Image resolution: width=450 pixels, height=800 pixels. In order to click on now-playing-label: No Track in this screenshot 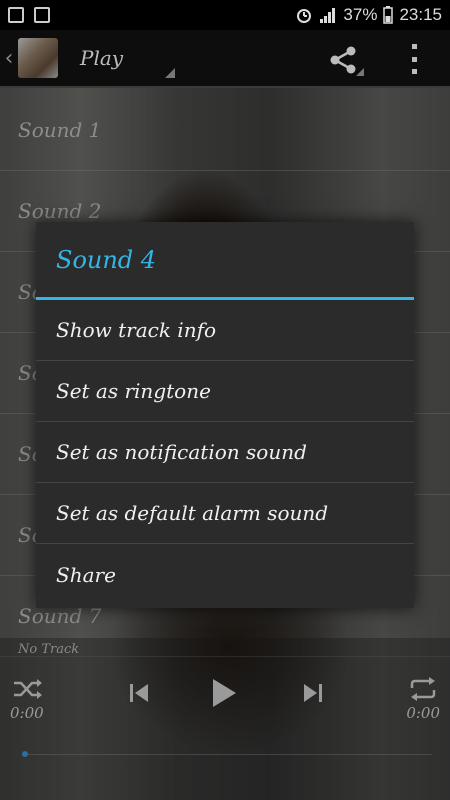, I will do `click(49, 649)`.